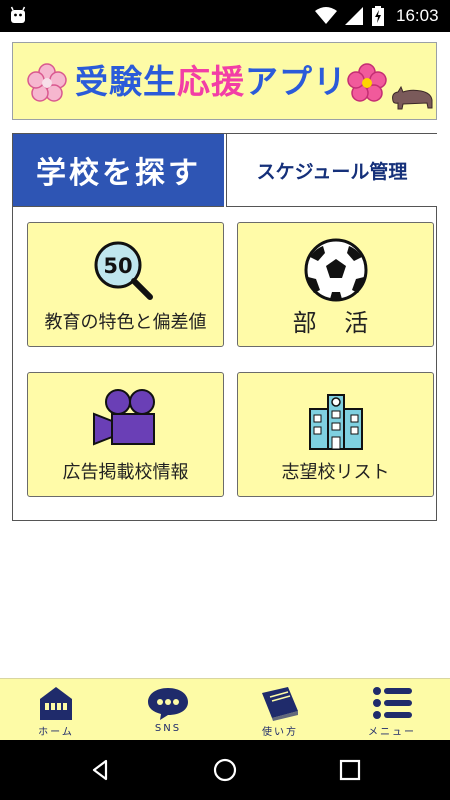 Image resolution: width=450 pixels, height=800 pixels. I want to click on tile-target-school-list: 志望校リスト, so click(335, 434).